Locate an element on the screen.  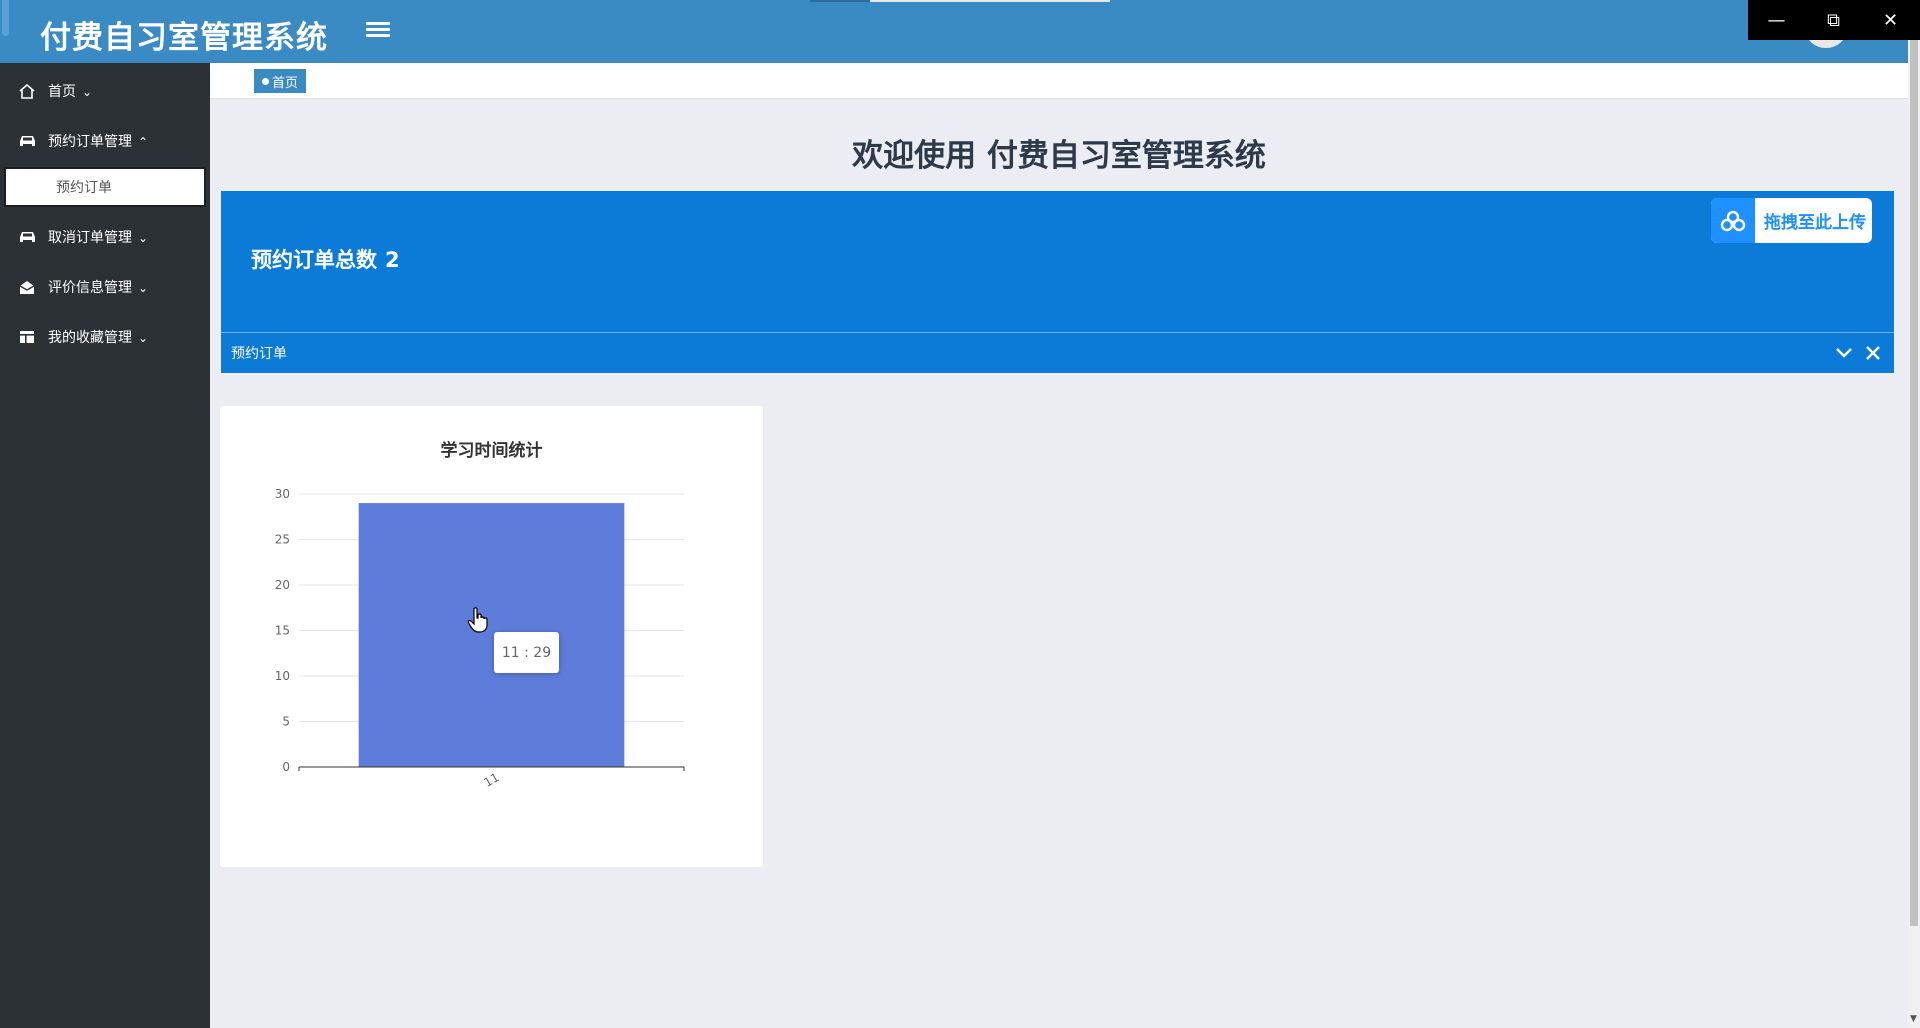
chart-tooltip: 11 : 29 is located at coordinates (526, 652).